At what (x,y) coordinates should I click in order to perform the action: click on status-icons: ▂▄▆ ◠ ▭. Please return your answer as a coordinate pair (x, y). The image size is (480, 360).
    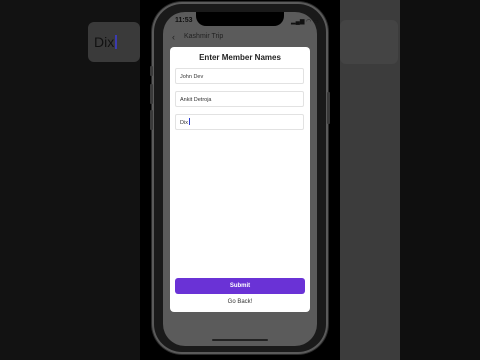
    Looking at the image, I should click on (305, 22).